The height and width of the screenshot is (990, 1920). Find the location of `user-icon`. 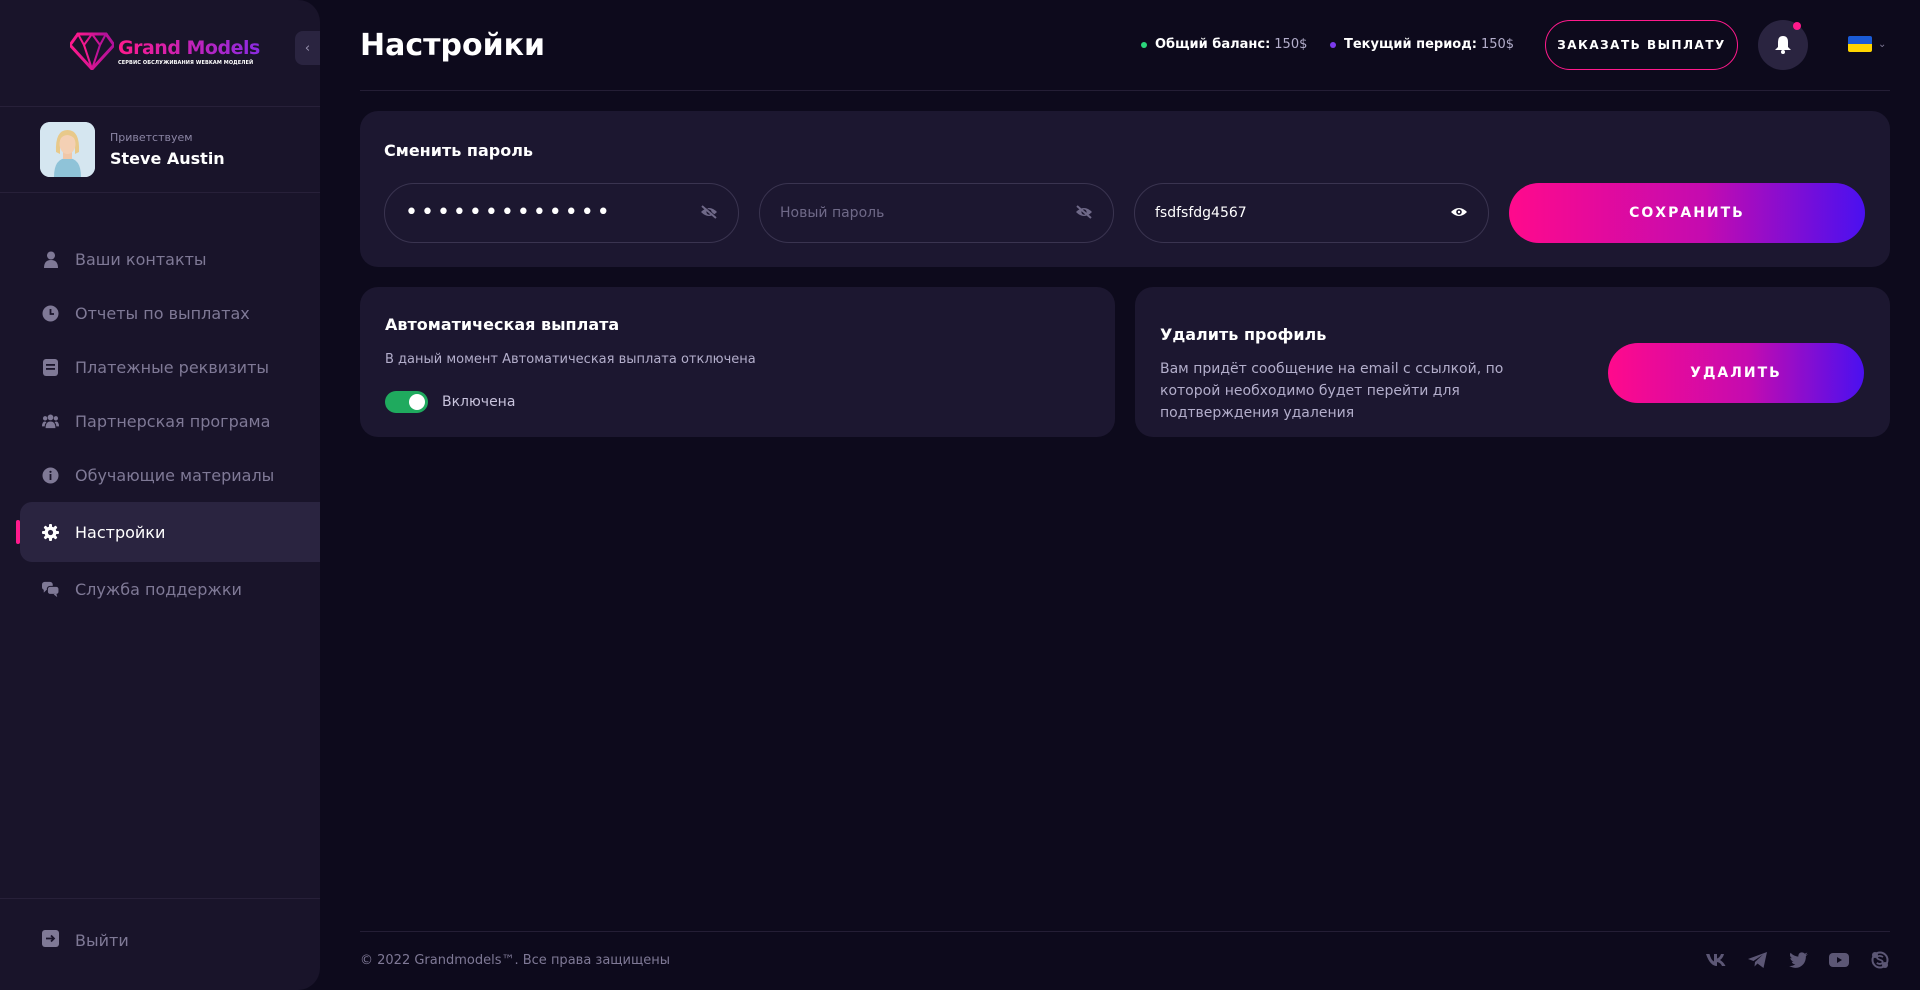

user-icon is located at coordinates (50, 259).